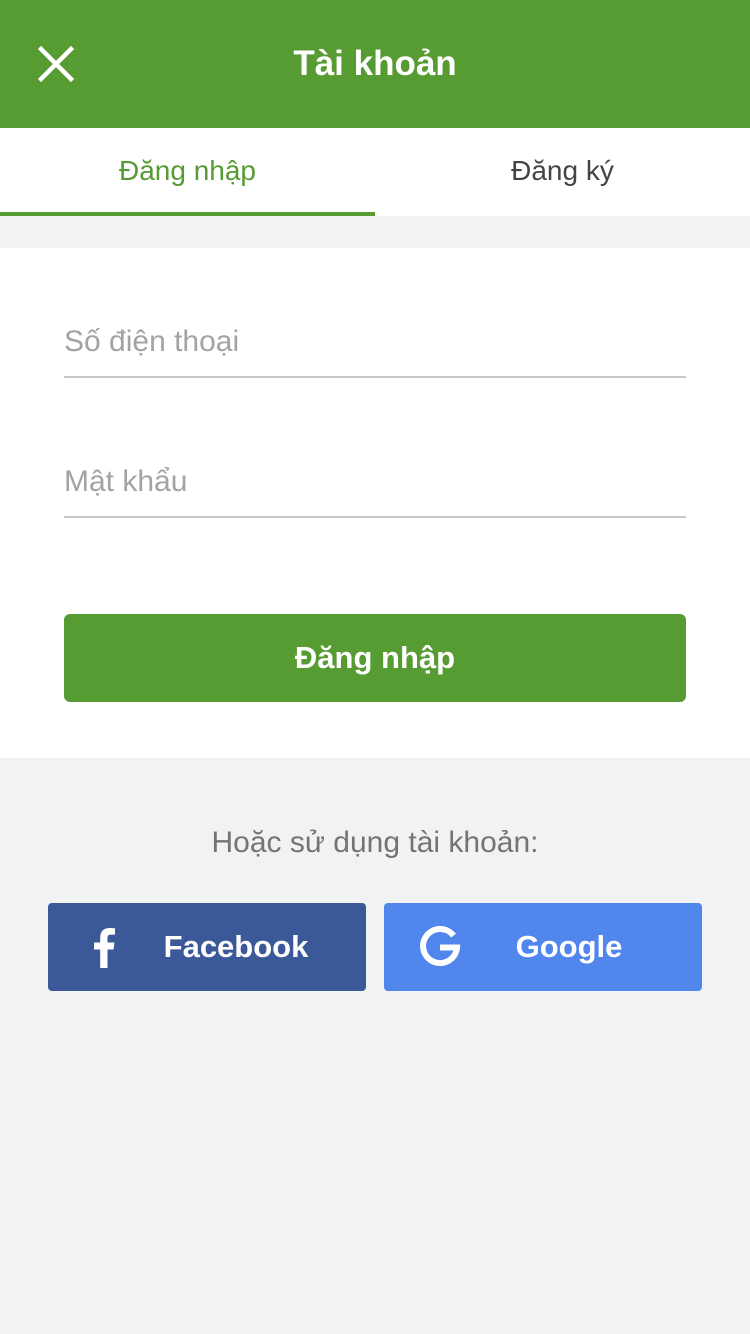  Describe the element at coordinates (375, 658) in the screenshot. I see `login-button: Đăng nhập` at that location.